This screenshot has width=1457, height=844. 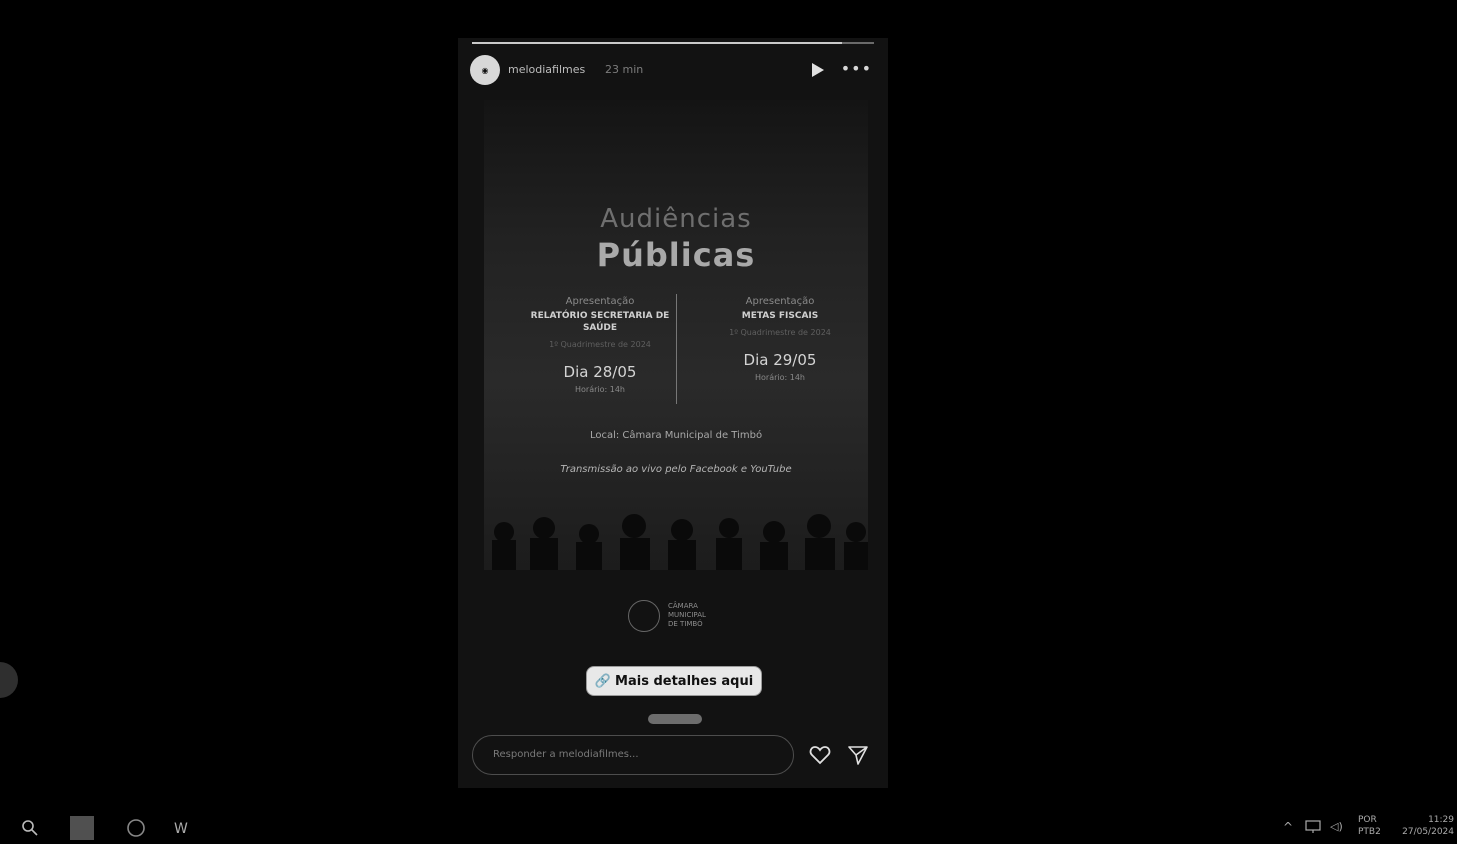 What do you see at coordinates (676, 219) in the screenshot?
I see `poster-title-line1: Audiências` at bounding box center [676, 219].